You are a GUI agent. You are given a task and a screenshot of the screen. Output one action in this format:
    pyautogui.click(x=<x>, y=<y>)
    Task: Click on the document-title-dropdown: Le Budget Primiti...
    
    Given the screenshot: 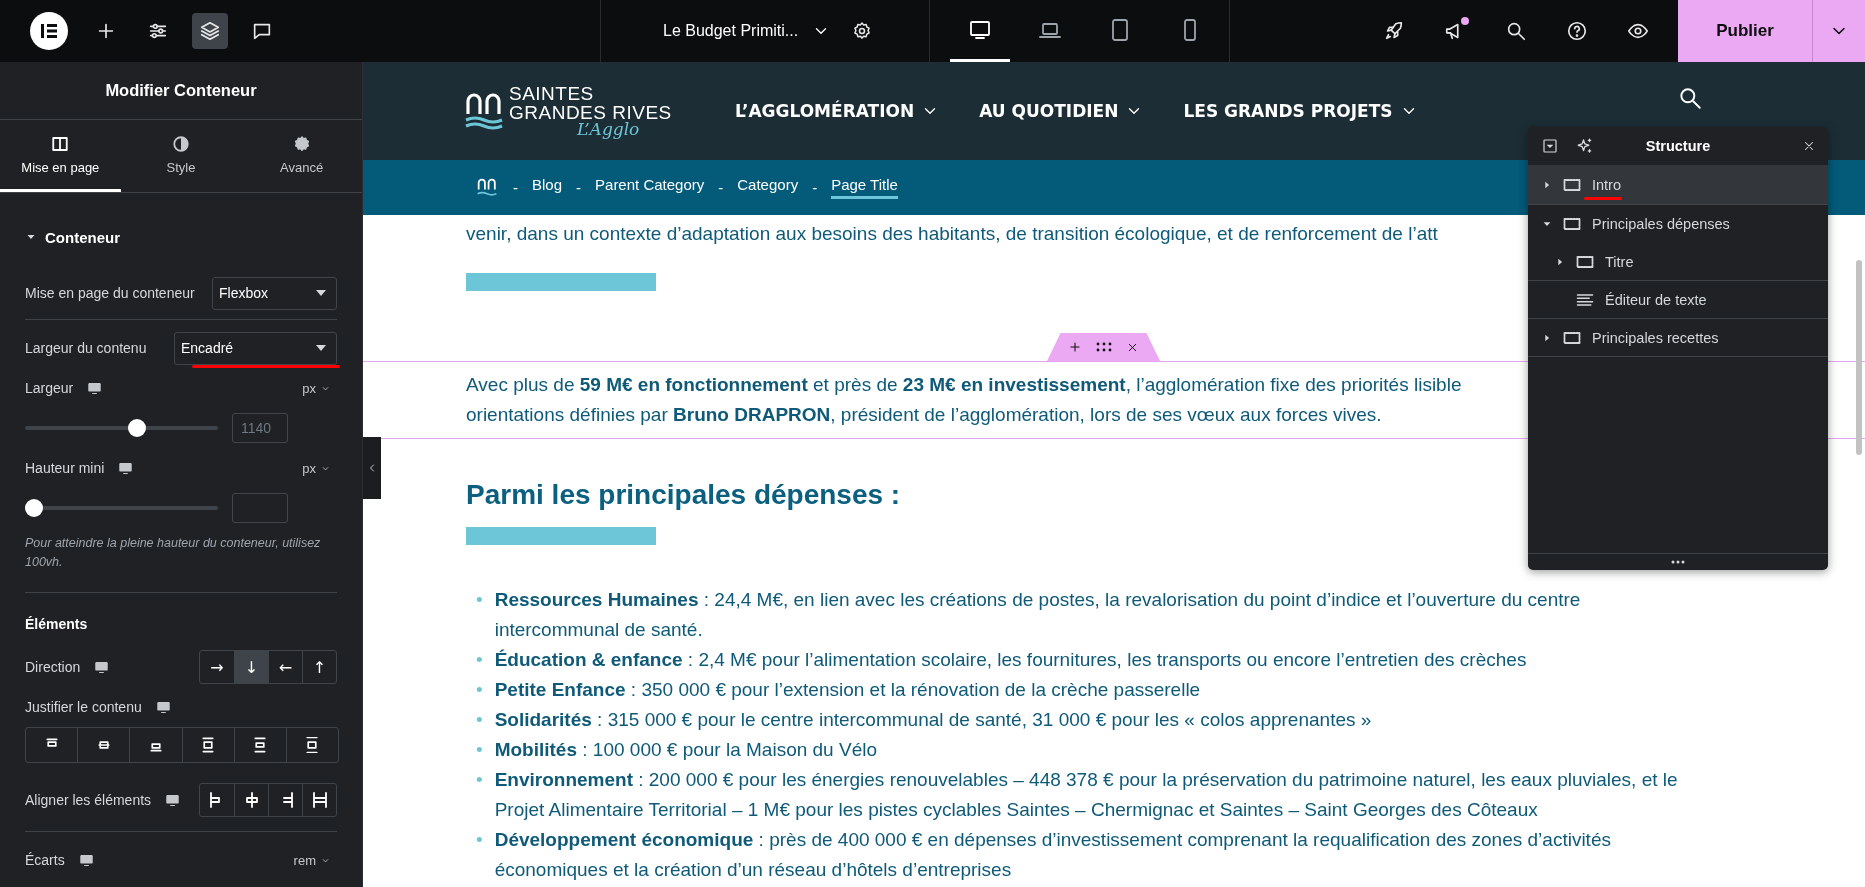 What is the action you would take?
    pyautogui.click(x=747, y=31)
    